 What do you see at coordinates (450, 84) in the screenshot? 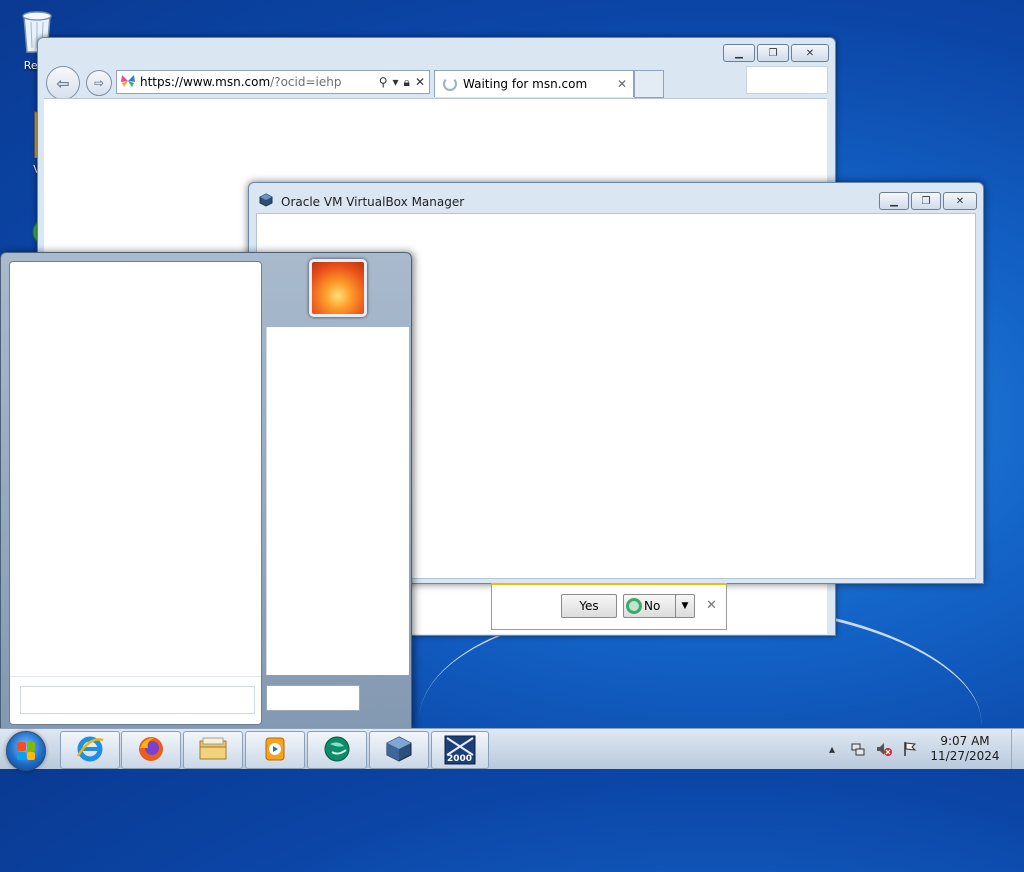
I see `loading-spinner-icon` at bounding box center [450, 84].